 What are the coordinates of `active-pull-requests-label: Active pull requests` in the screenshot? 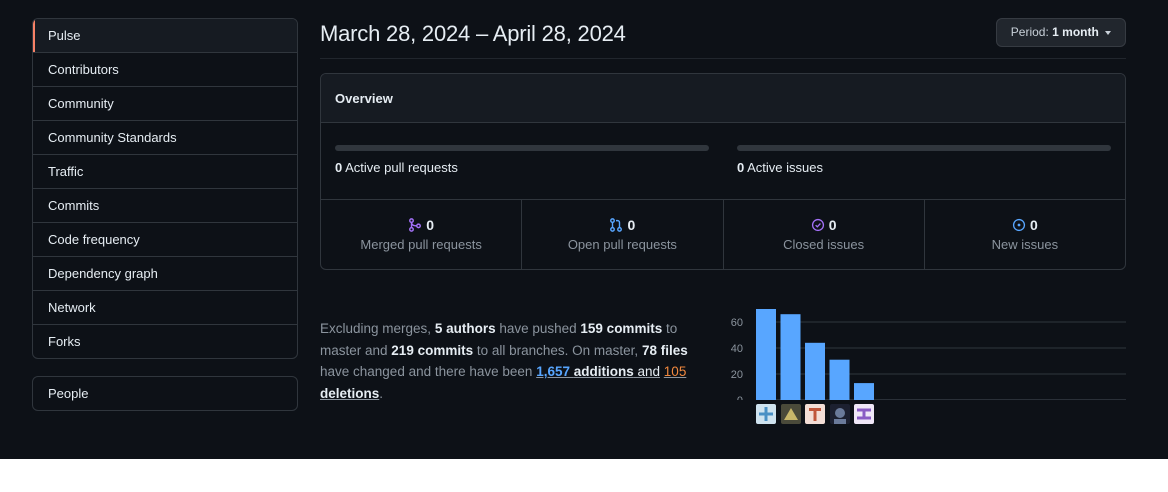 It's located at (401, 167).